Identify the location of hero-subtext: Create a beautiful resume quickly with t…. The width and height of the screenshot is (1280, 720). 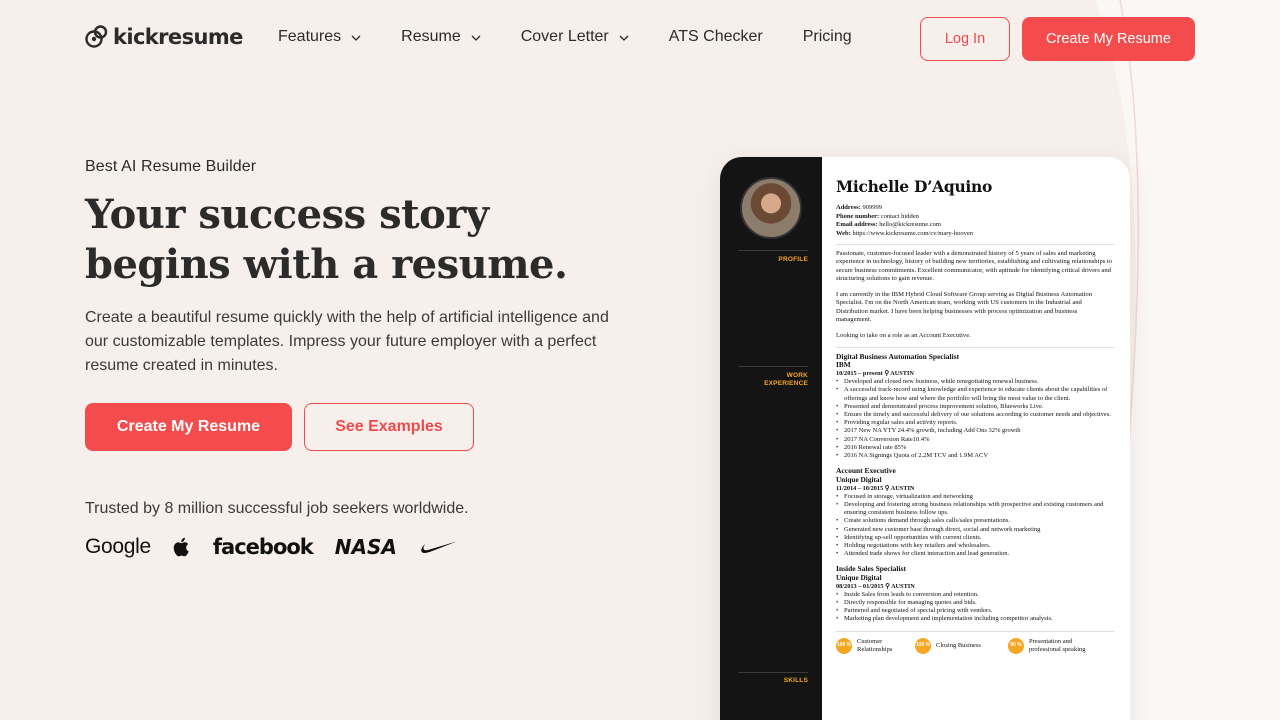
(347, 341).